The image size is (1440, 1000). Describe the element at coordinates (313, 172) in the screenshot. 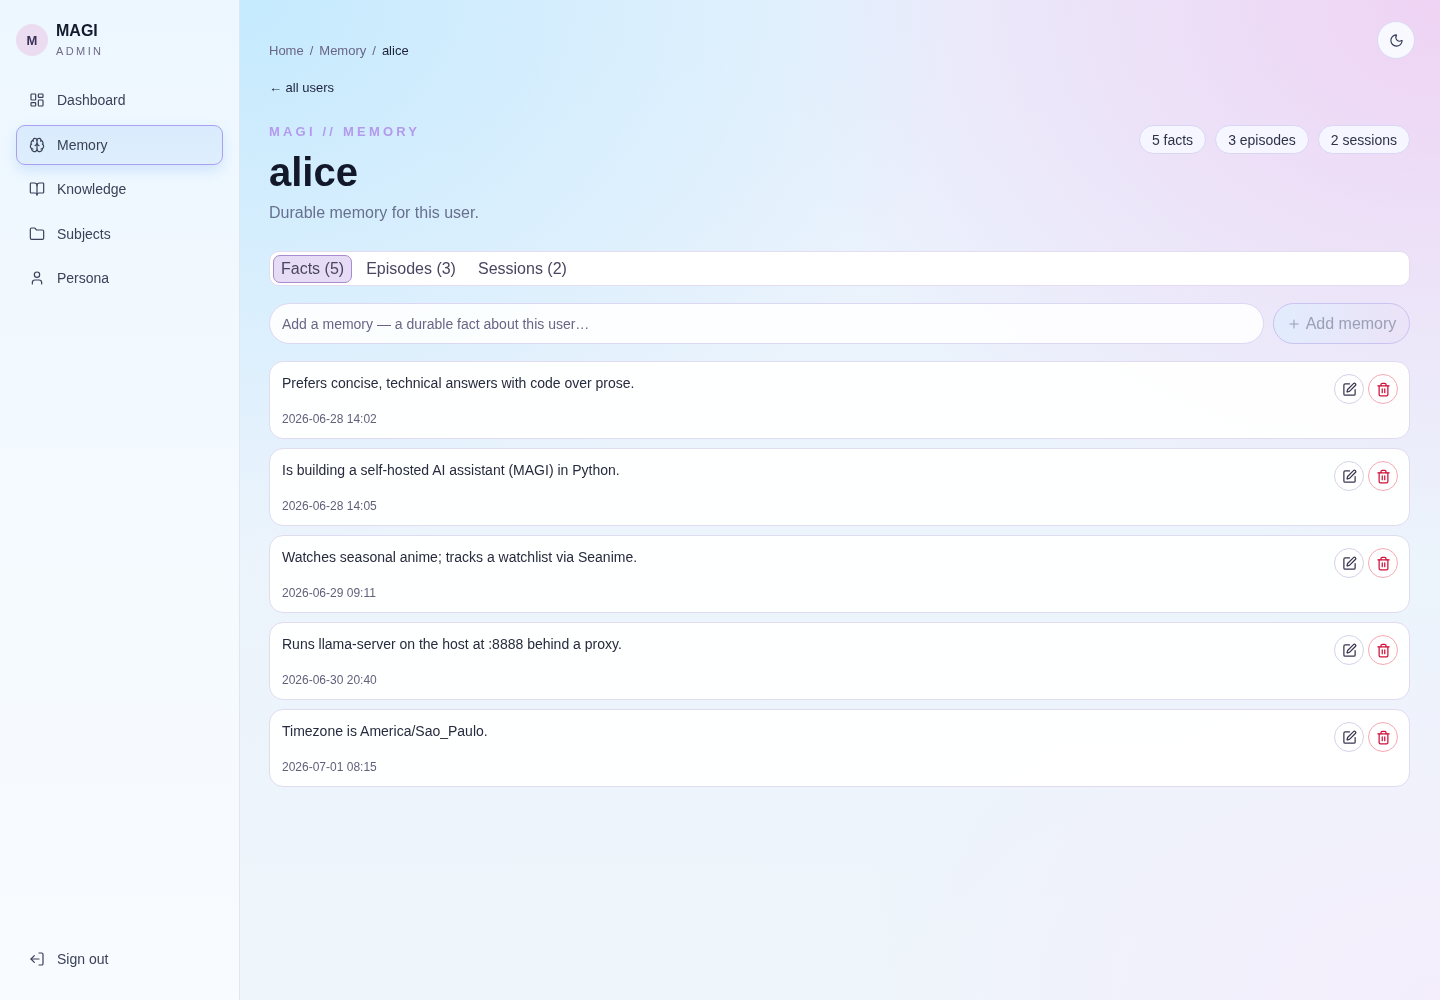

I see `page-title: alice` at that location.